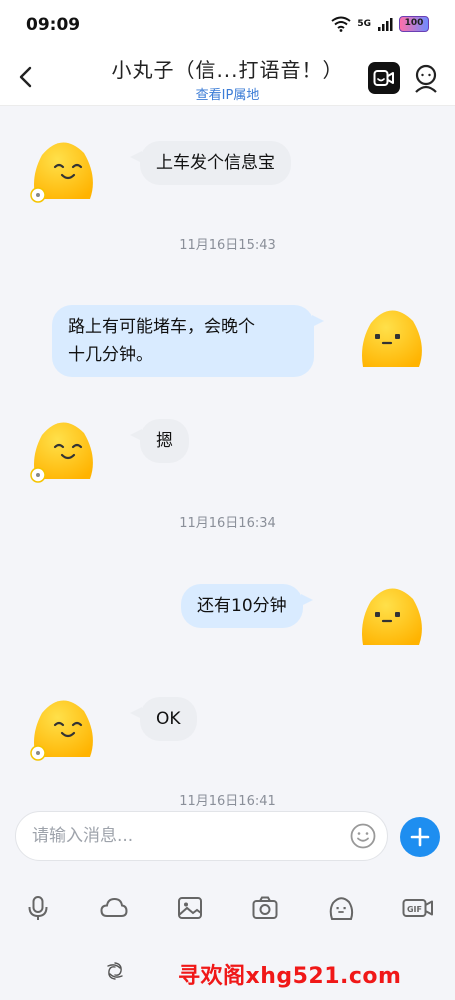 Image resolution: width=455 pixels, height=1000 pixels. Describe the element at coordinates (341, 908) in the screenshot. I see `sticker-icon` at that location.